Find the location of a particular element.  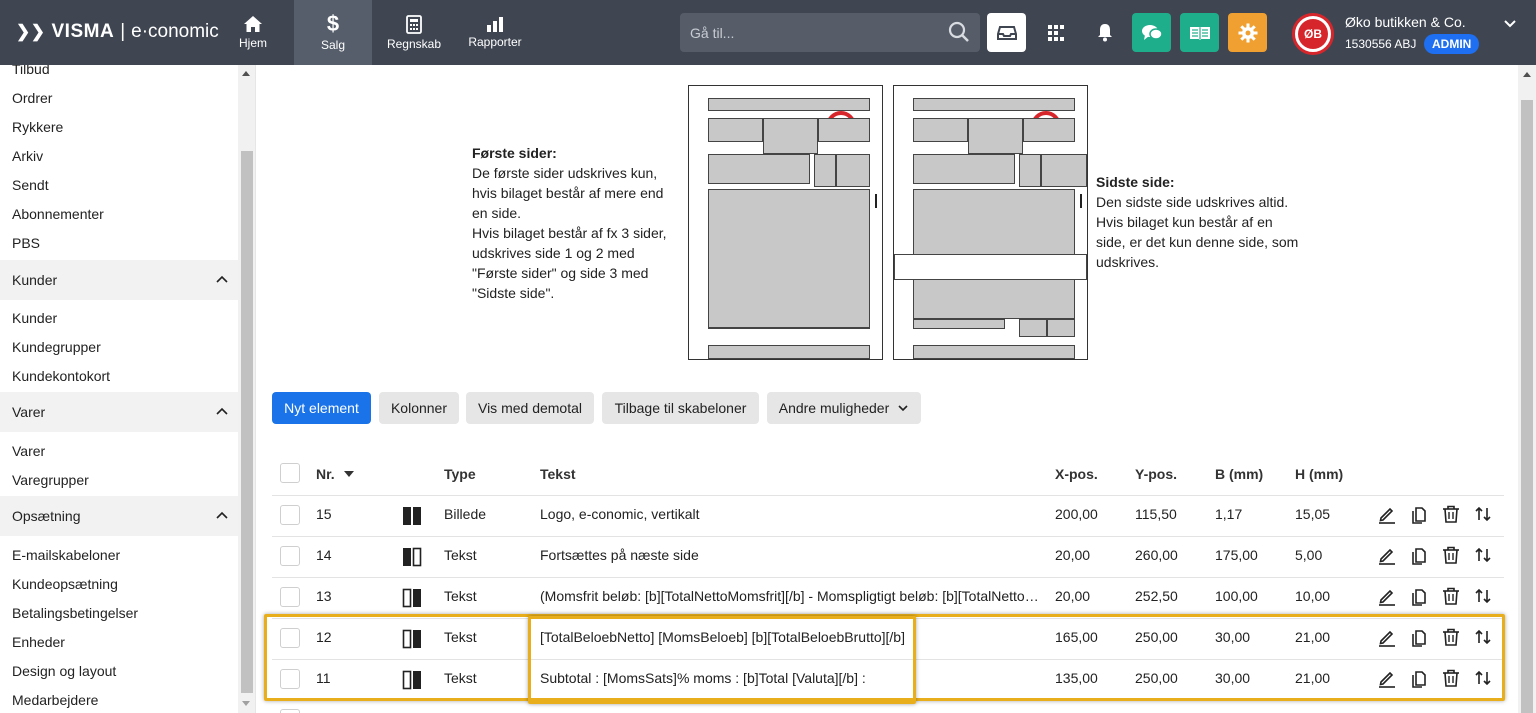

sidebar-item-tilbud: Tilbud is located at coordinates (31, 71).